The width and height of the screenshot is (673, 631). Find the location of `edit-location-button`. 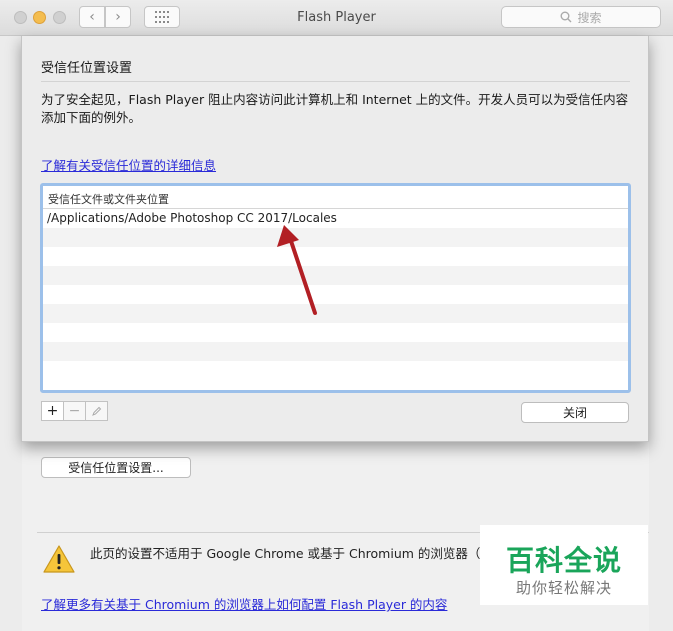

edit-location-button is located at coordinates (96, 411).